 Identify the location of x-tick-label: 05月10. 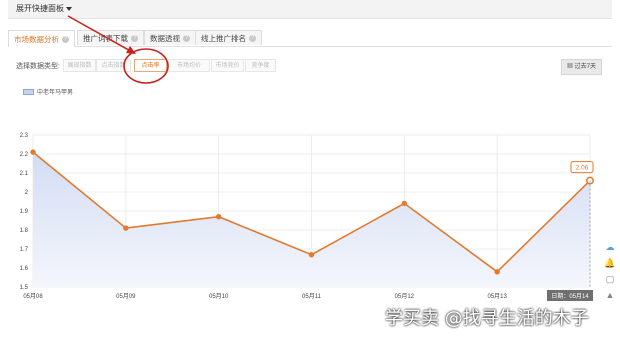
(219, 296).